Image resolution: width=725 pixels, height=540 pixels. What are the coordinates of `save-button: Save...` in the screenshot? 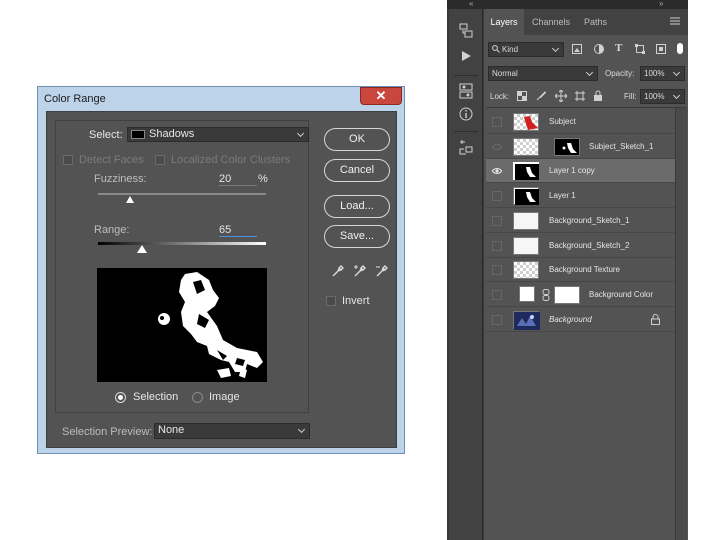 It's located at (357, 236).